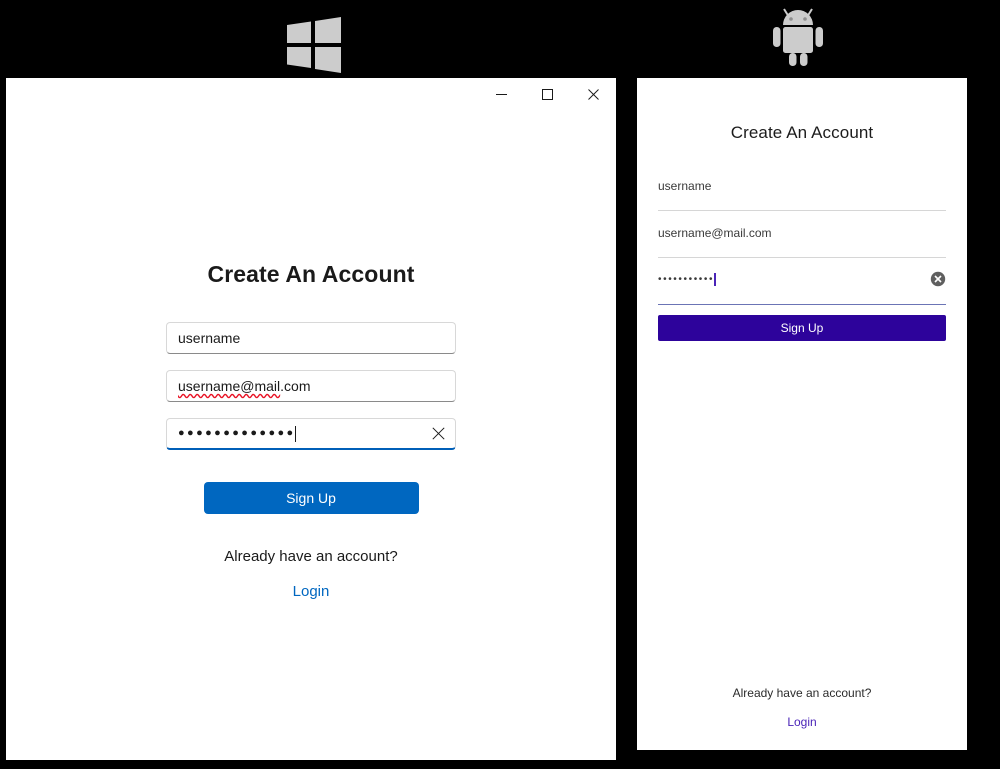 The width and height of the screenshot is (1000, 769). What do you see at coordinates (547, 94) in the screenshot?
I see `maximize-button` at bounding box center [547, 94].